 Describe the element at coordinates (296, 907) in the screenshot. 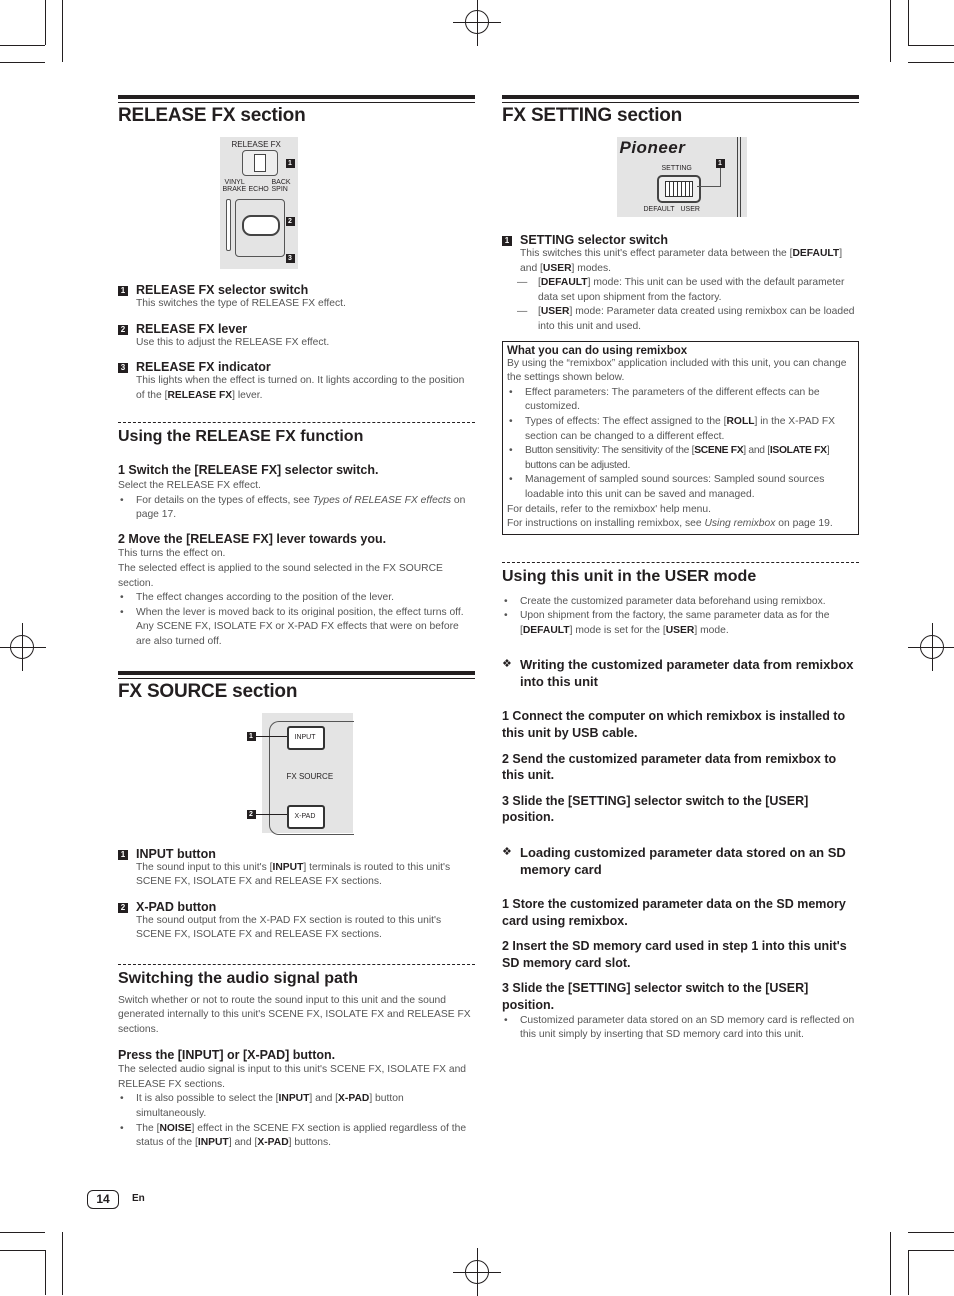

I see `item-x-pad-button: 2 X-PAD button` at that location.